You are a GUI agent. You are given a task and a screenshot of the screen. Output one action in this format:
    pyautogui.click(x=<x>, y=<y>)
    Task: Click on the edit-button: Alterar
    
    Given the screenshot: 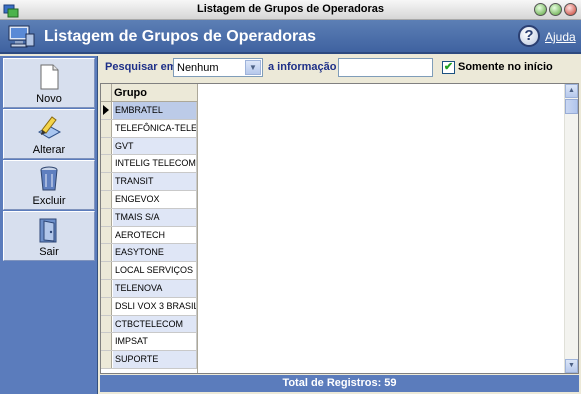 What is the action you would take?
    pyautogui.click(x=49, y=134)
    